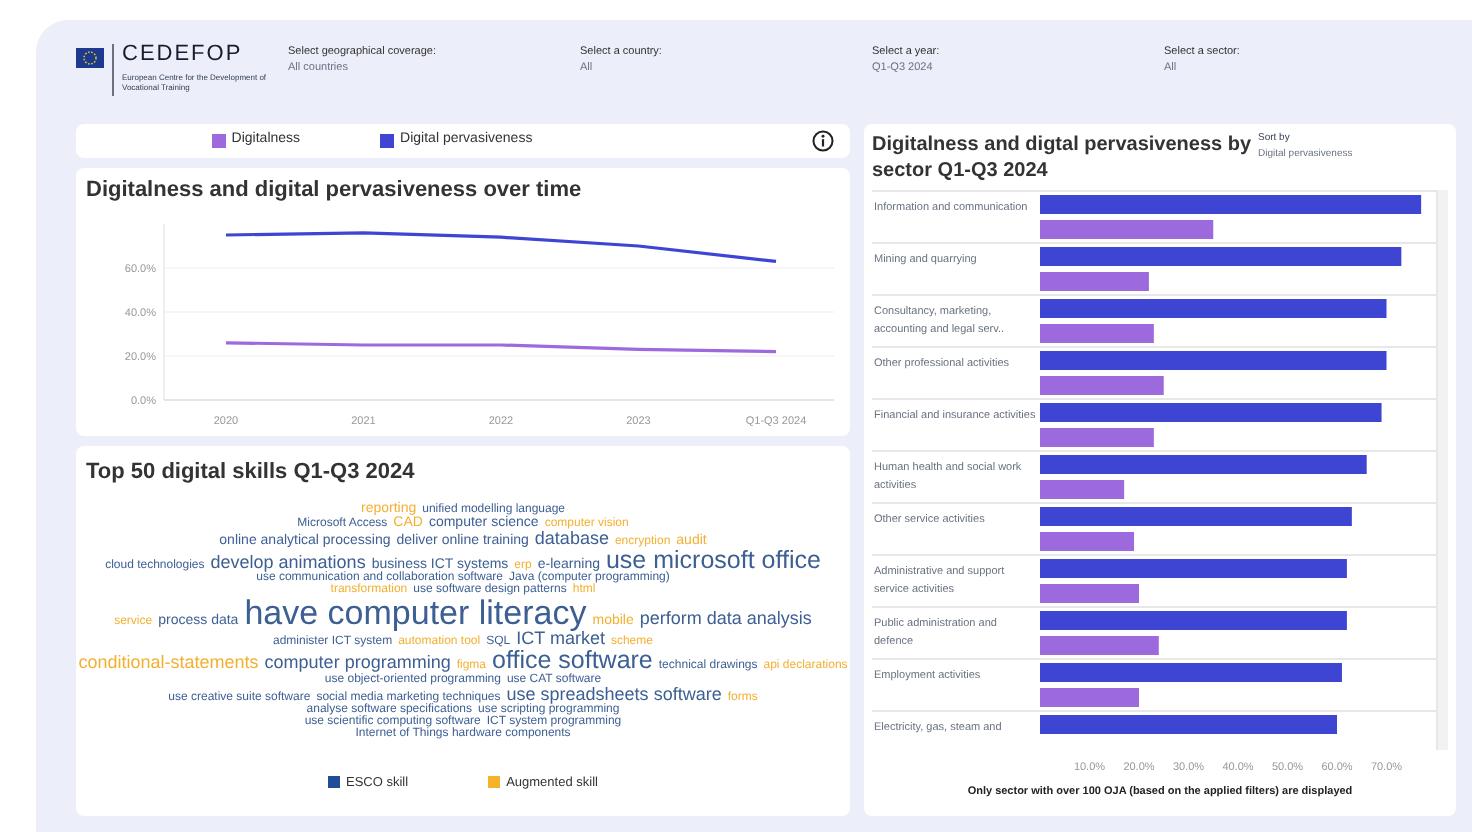 The width and height of the screenshot is (1472, 832). Describe the element at coordinates (183, 55) in the screenshot. I see `logo-text: CEDEFOP` at that location.